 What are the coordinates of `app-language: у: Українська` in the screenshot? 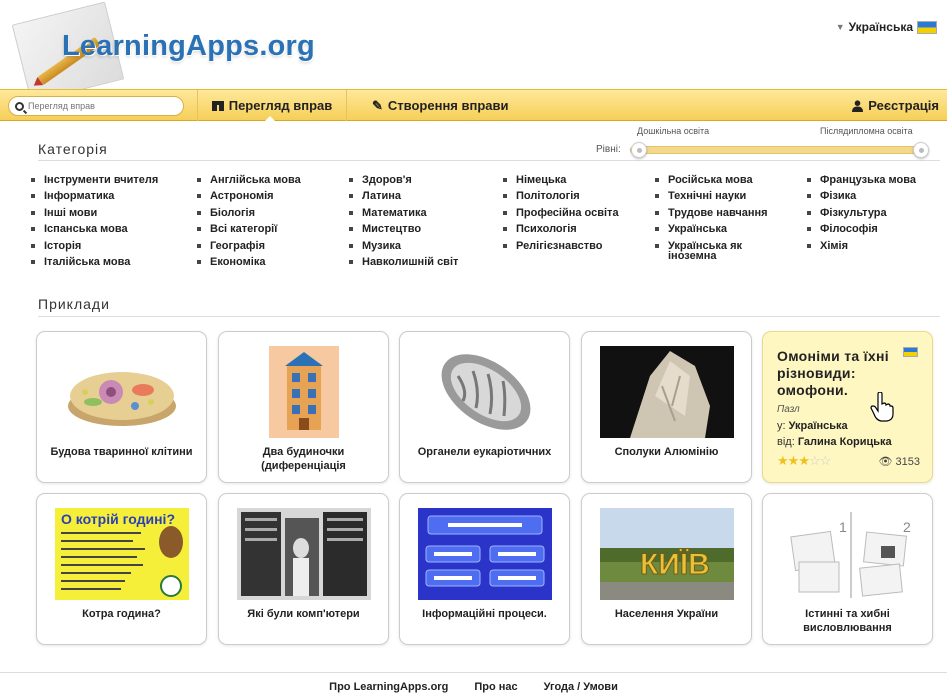 It's located at (812, 426).